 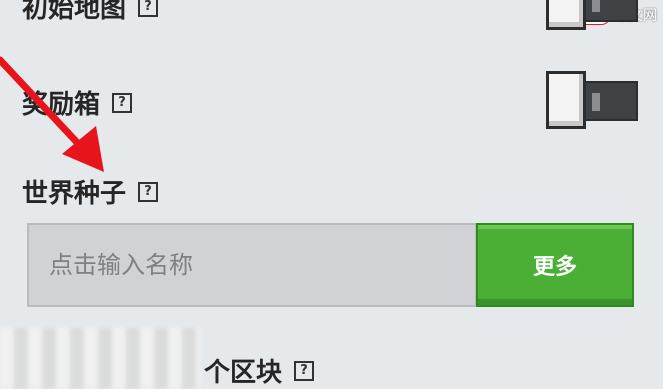 What do you see at coordinates (74, 12) in the screenshot?
I see `initial-map-label: 初始地图` at bounding box center [74, 12].